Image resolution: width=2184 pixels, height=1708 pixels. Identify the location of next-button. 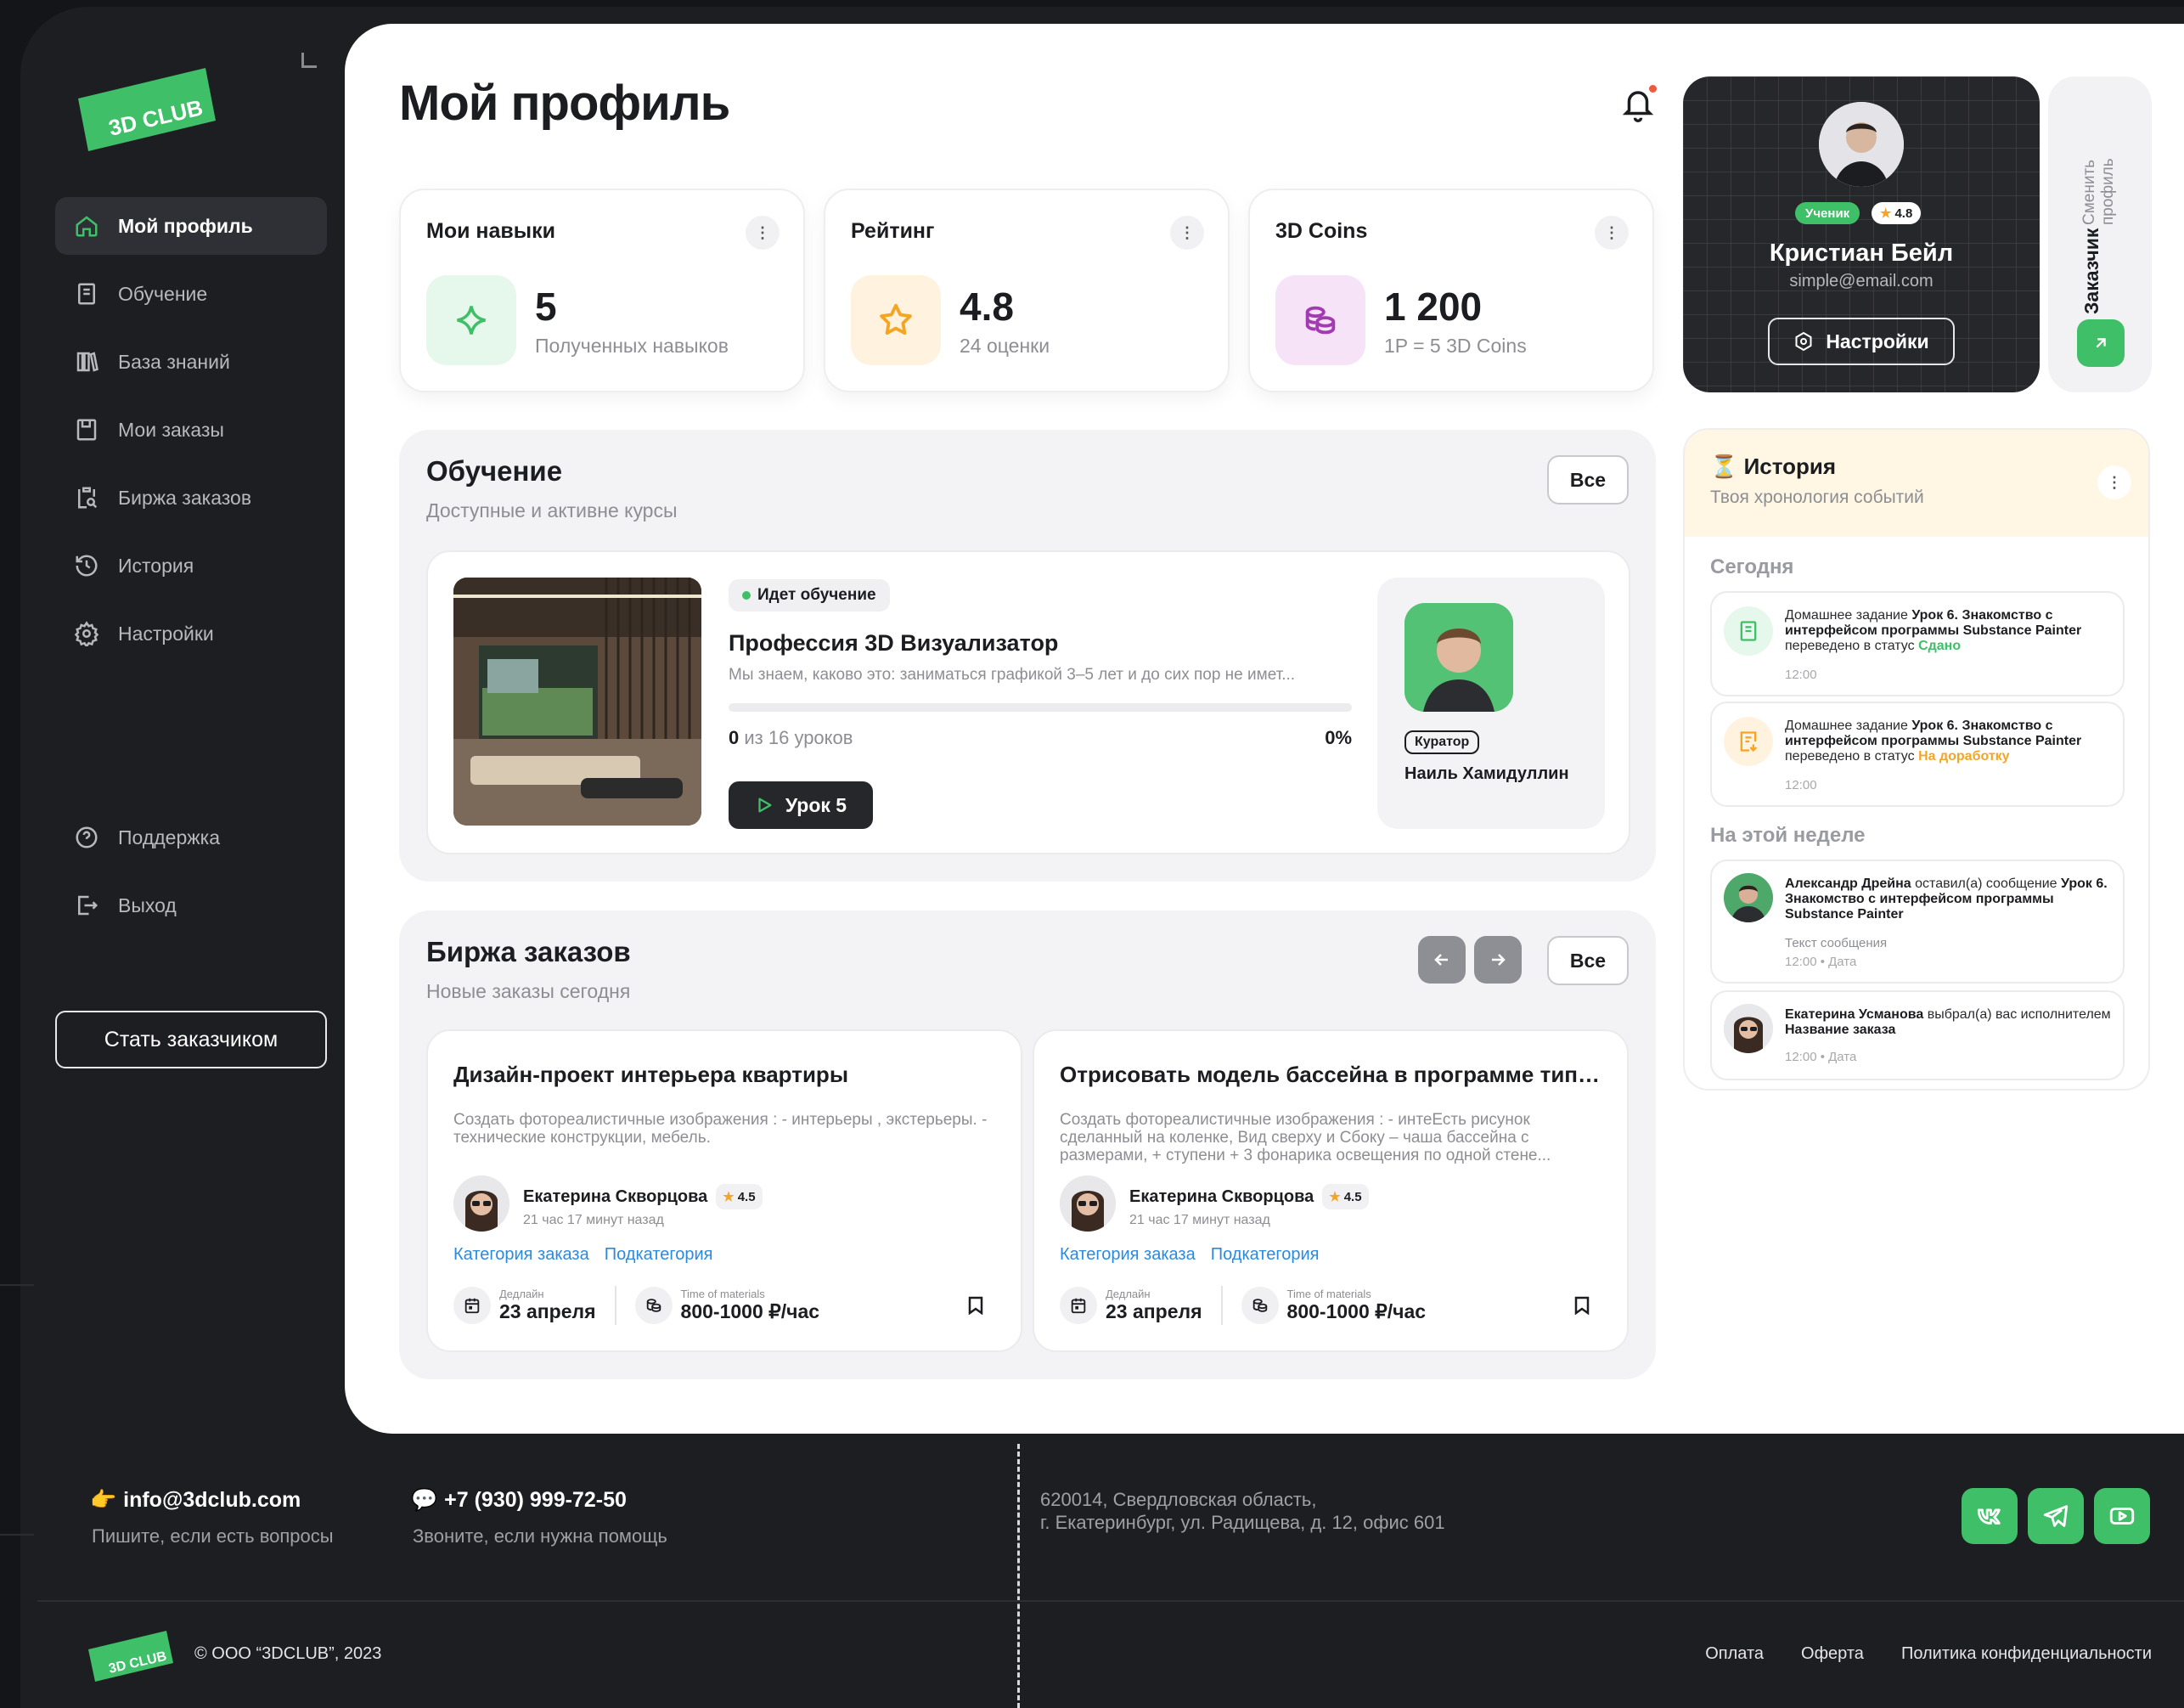
(1498, 960).